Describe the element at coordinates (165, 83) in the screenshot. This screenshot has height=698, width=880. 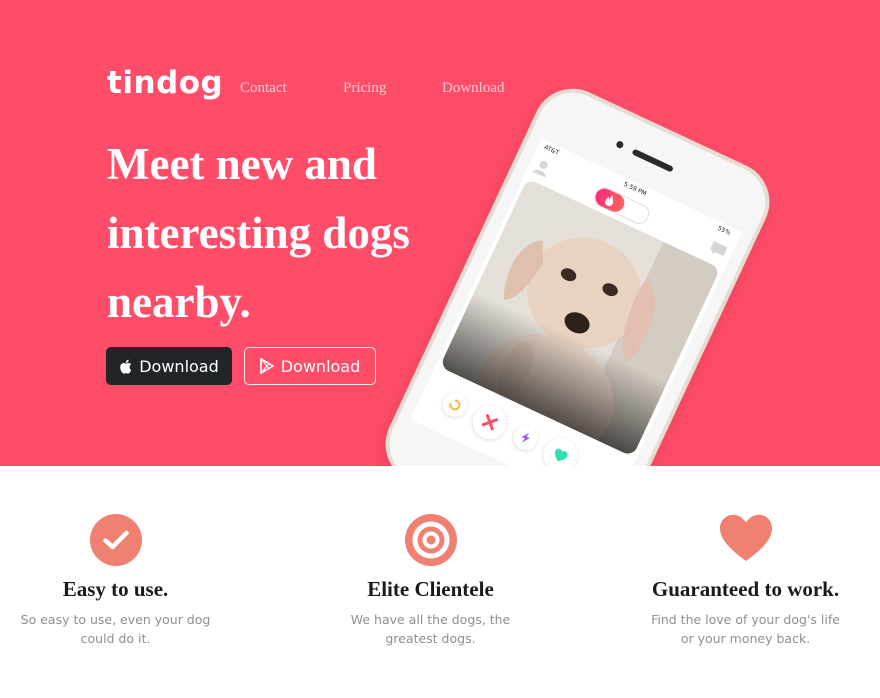
I see `brand-logo: tindog` at that location.